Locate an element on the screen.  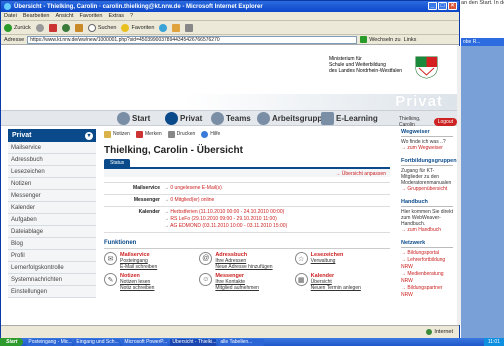
search-icon is located at coordinates (91, 27).